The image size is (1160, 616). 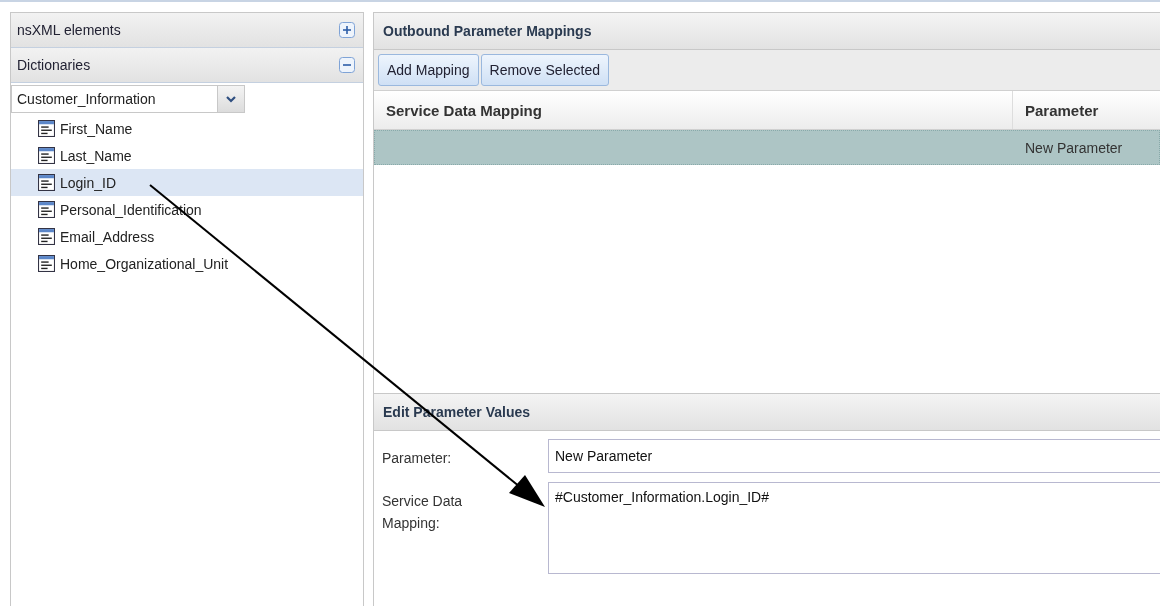 I want to click on mapping-field: #Customer_Information.Login_ID#, so click(x=854, y=528).